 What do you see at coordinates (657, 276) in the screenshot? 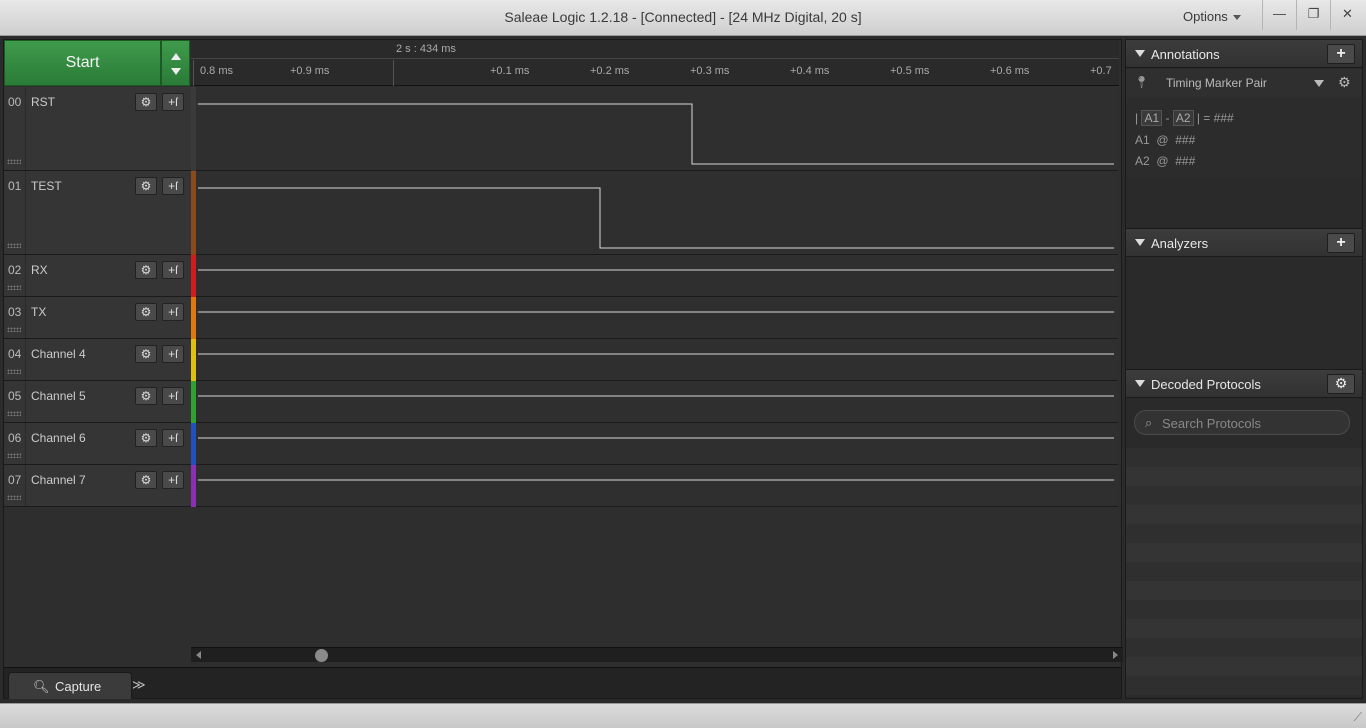
I see `waveform-rx` at bounding box center [657, 276].